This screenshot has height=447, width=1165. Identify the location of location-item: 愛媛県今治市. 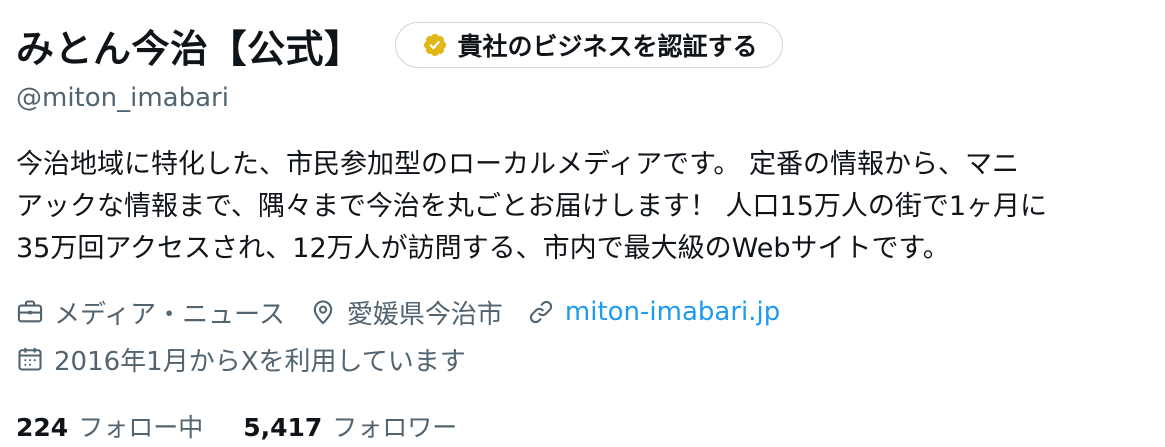
(406, 312).